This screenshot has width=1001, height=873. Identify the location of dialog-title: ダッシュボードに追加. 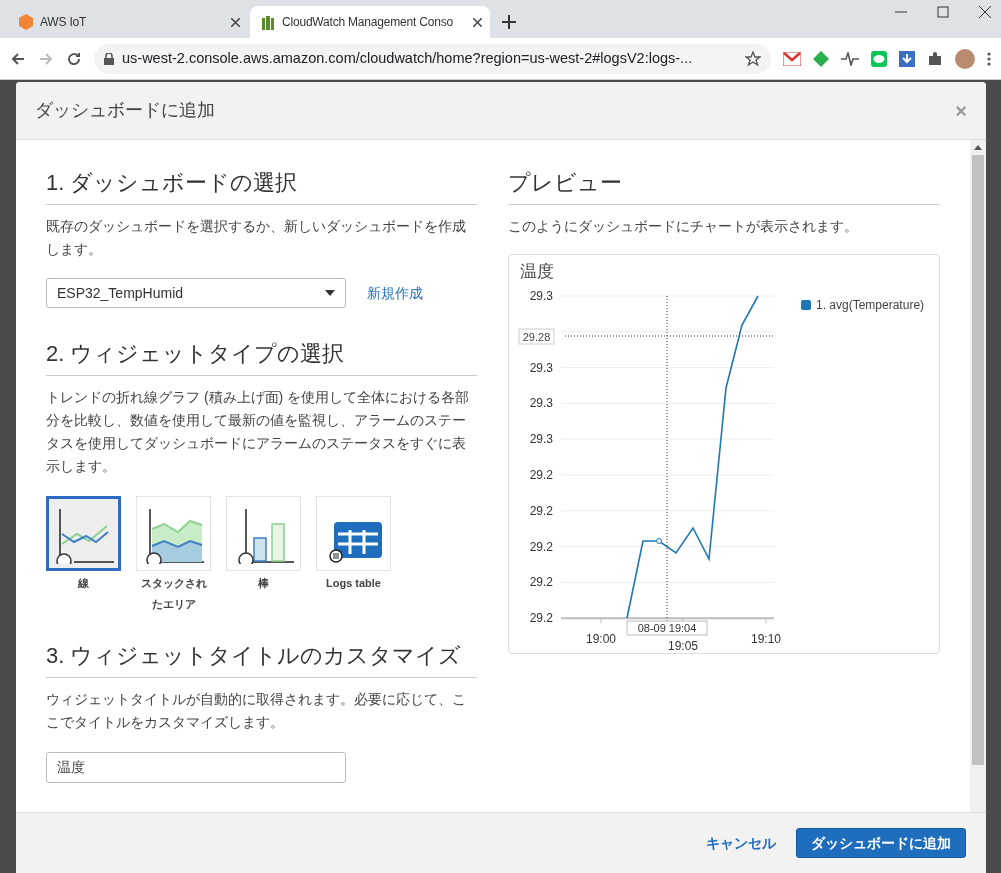
(125, 110).